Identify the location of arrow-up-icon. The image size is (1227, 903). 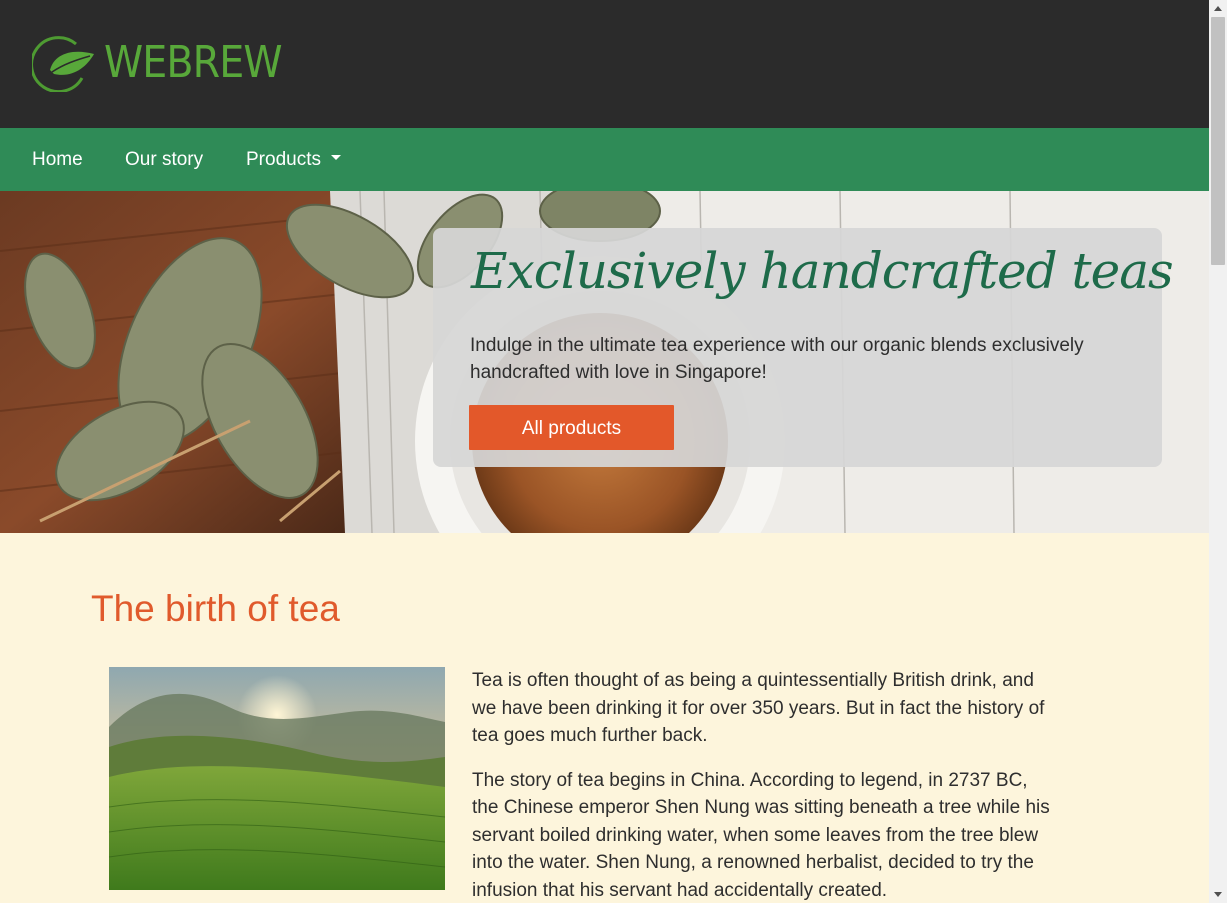
(1218, 8).